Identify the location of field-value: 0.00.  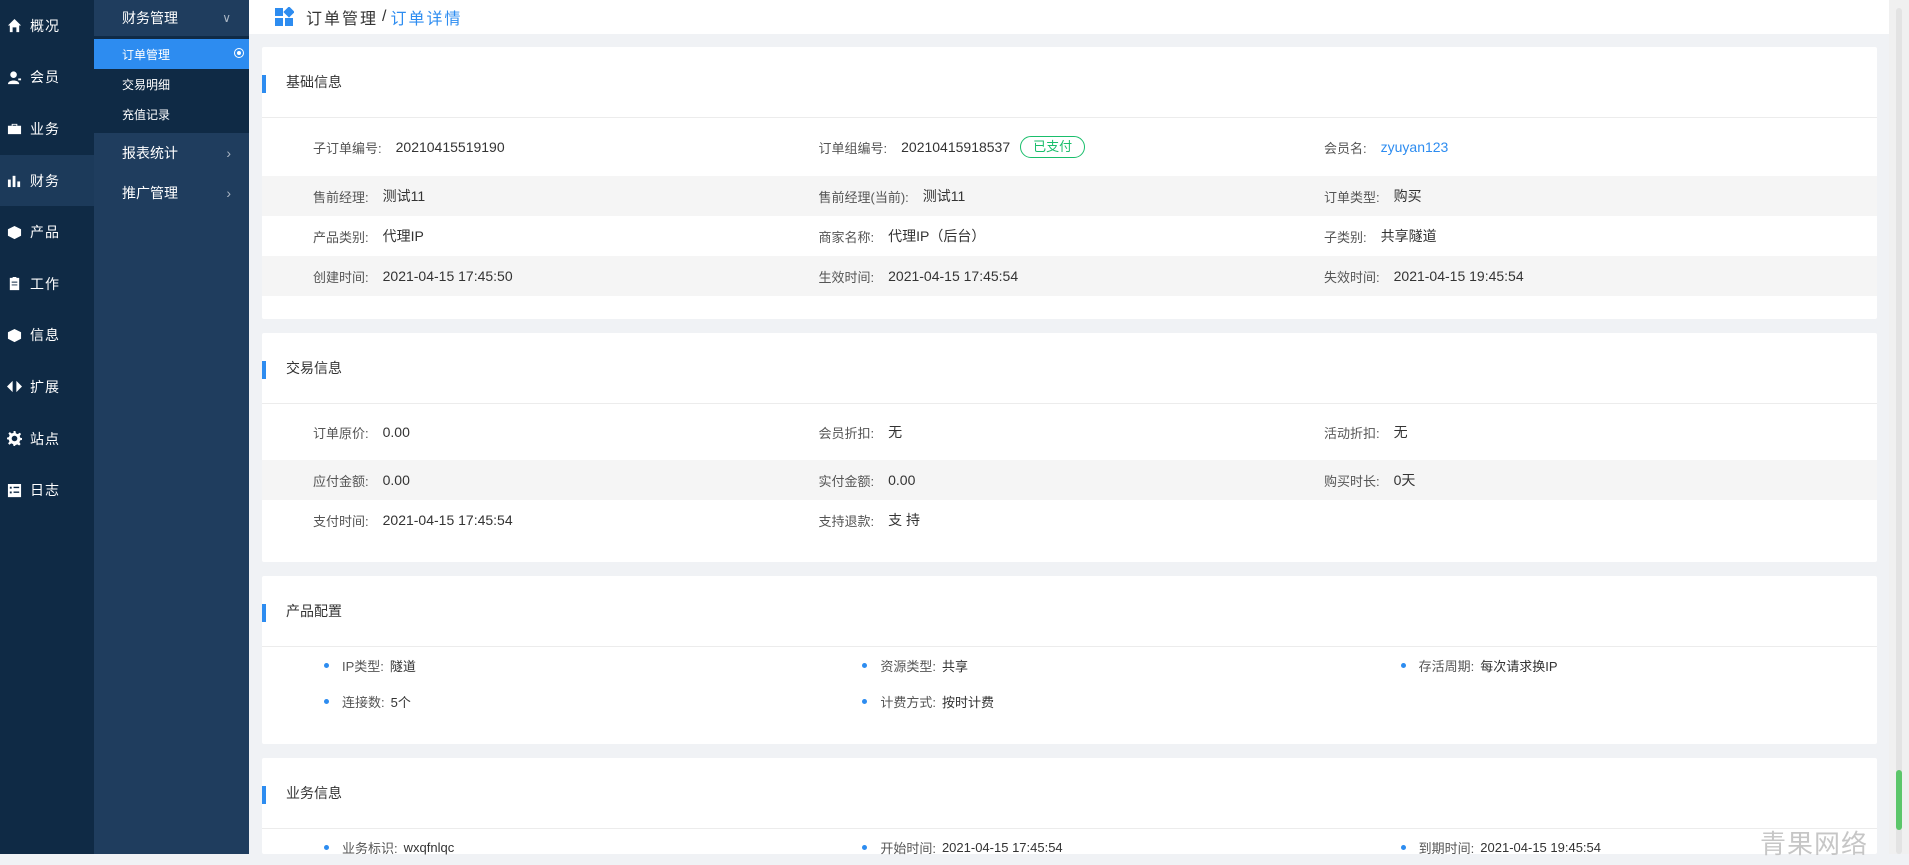
(902, 480).